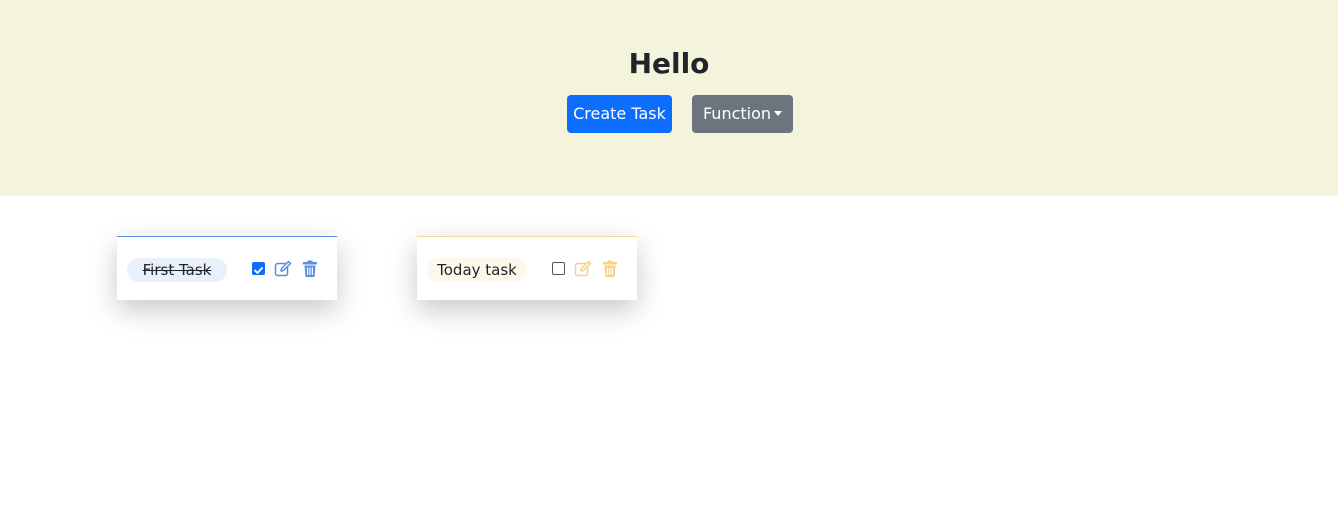 The width and height of the screenshot is (1338, 508). I want to click on task-card: Today task, so click(527, 268).